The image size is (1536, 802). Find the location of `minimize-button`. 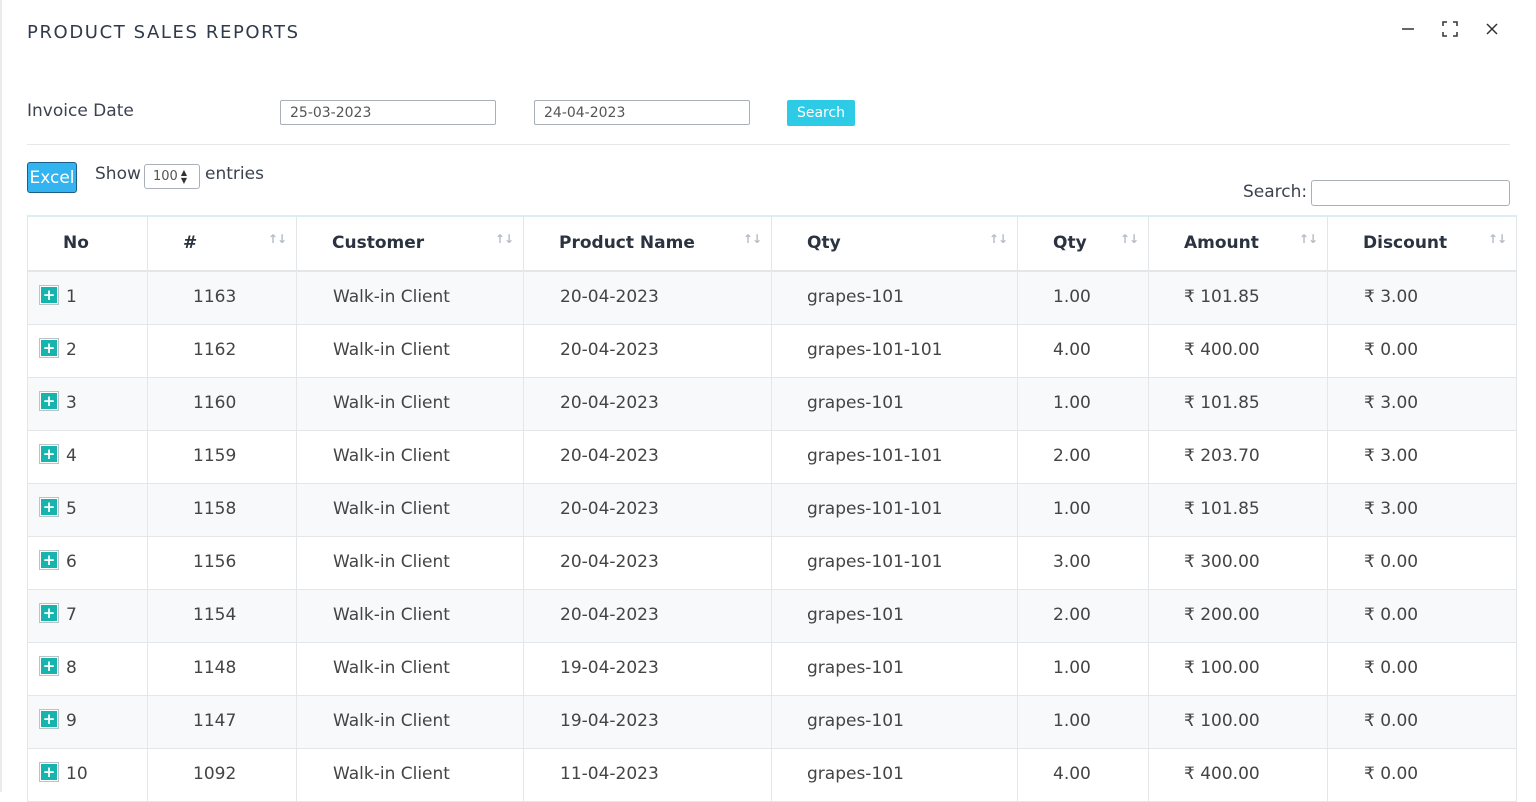

minimize-button is located at coordinates (1408, 29).